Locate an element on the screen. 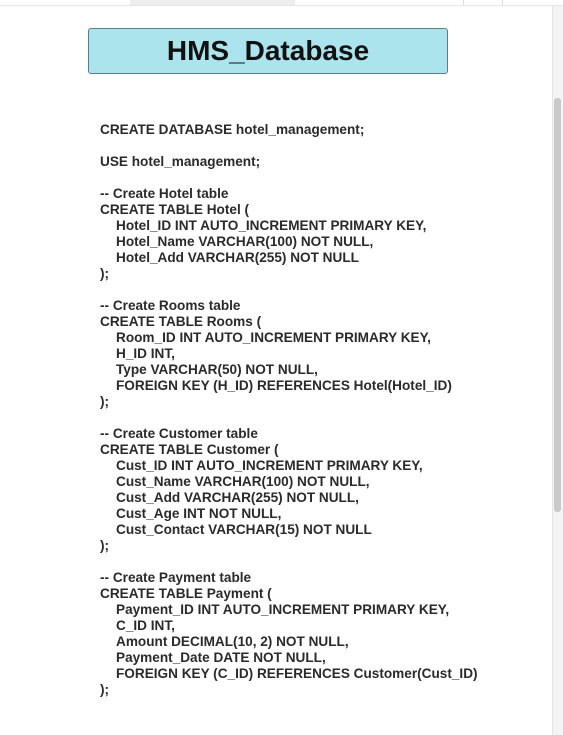 The height and width of the screenshot is (735, 563). code-line: C_ID INT, is located at coordinates (145, 625).